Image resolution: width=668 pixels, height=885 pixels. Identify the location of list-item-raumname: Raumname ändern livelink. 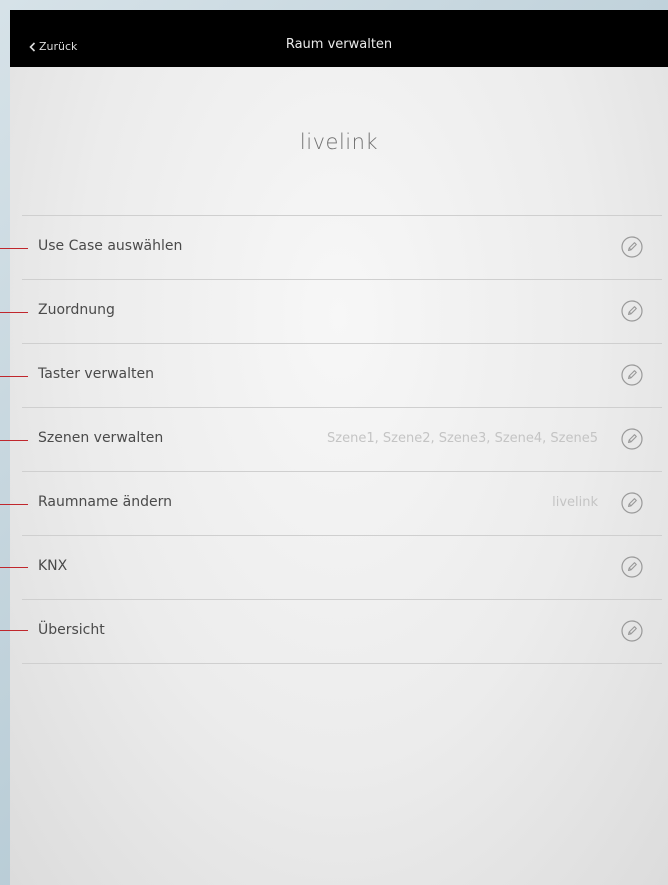
(342, 504).